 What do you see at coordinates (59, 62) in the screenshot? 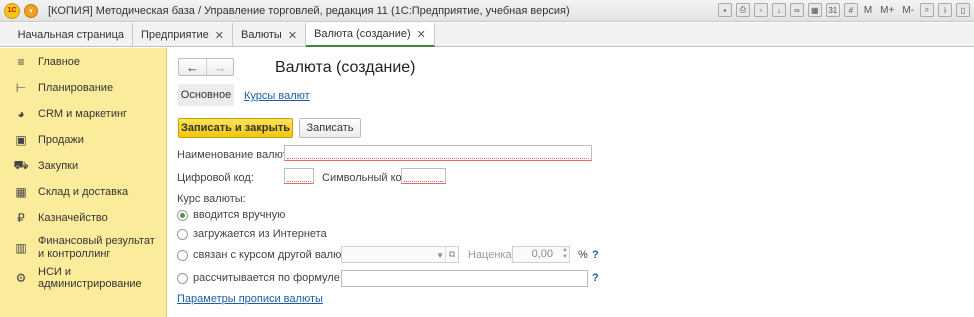
I see `sidebar-item-label: Главное` at bounding box center [59, 62].